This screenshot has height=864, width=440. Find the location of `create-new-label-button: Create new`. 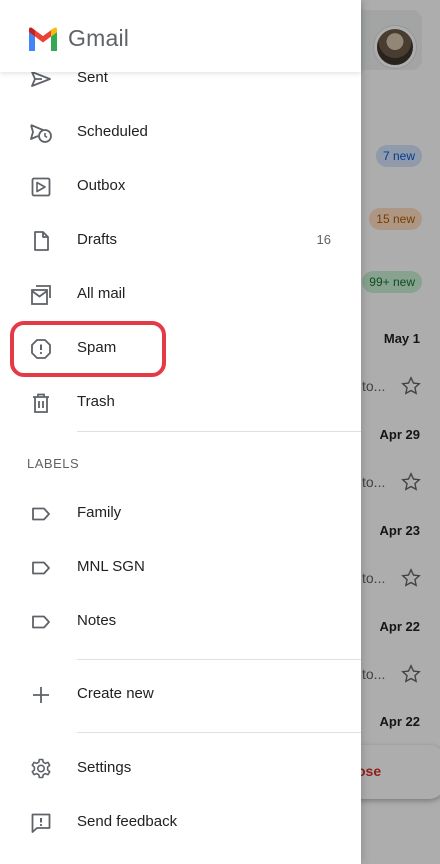

create-new-label-button: Create new is located at coordinates (180, 695).